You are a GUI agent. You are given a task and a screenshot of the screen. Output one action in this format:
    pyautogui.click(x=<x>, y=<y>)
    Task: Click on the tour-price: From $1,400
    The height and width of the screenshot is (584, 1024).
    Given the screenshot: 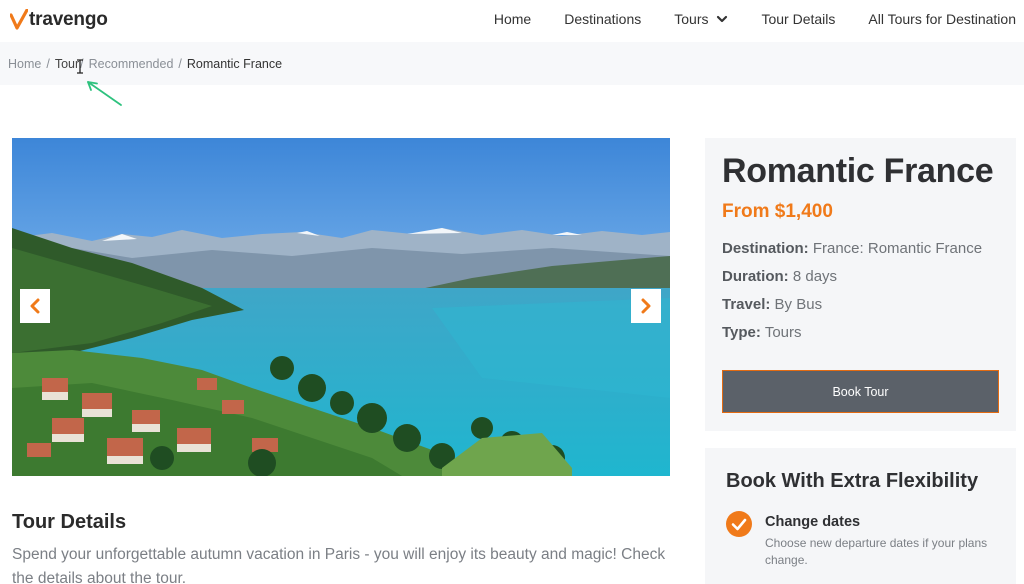 What is the action you would take?
    pyautogui.click(x=777, y=211)
    